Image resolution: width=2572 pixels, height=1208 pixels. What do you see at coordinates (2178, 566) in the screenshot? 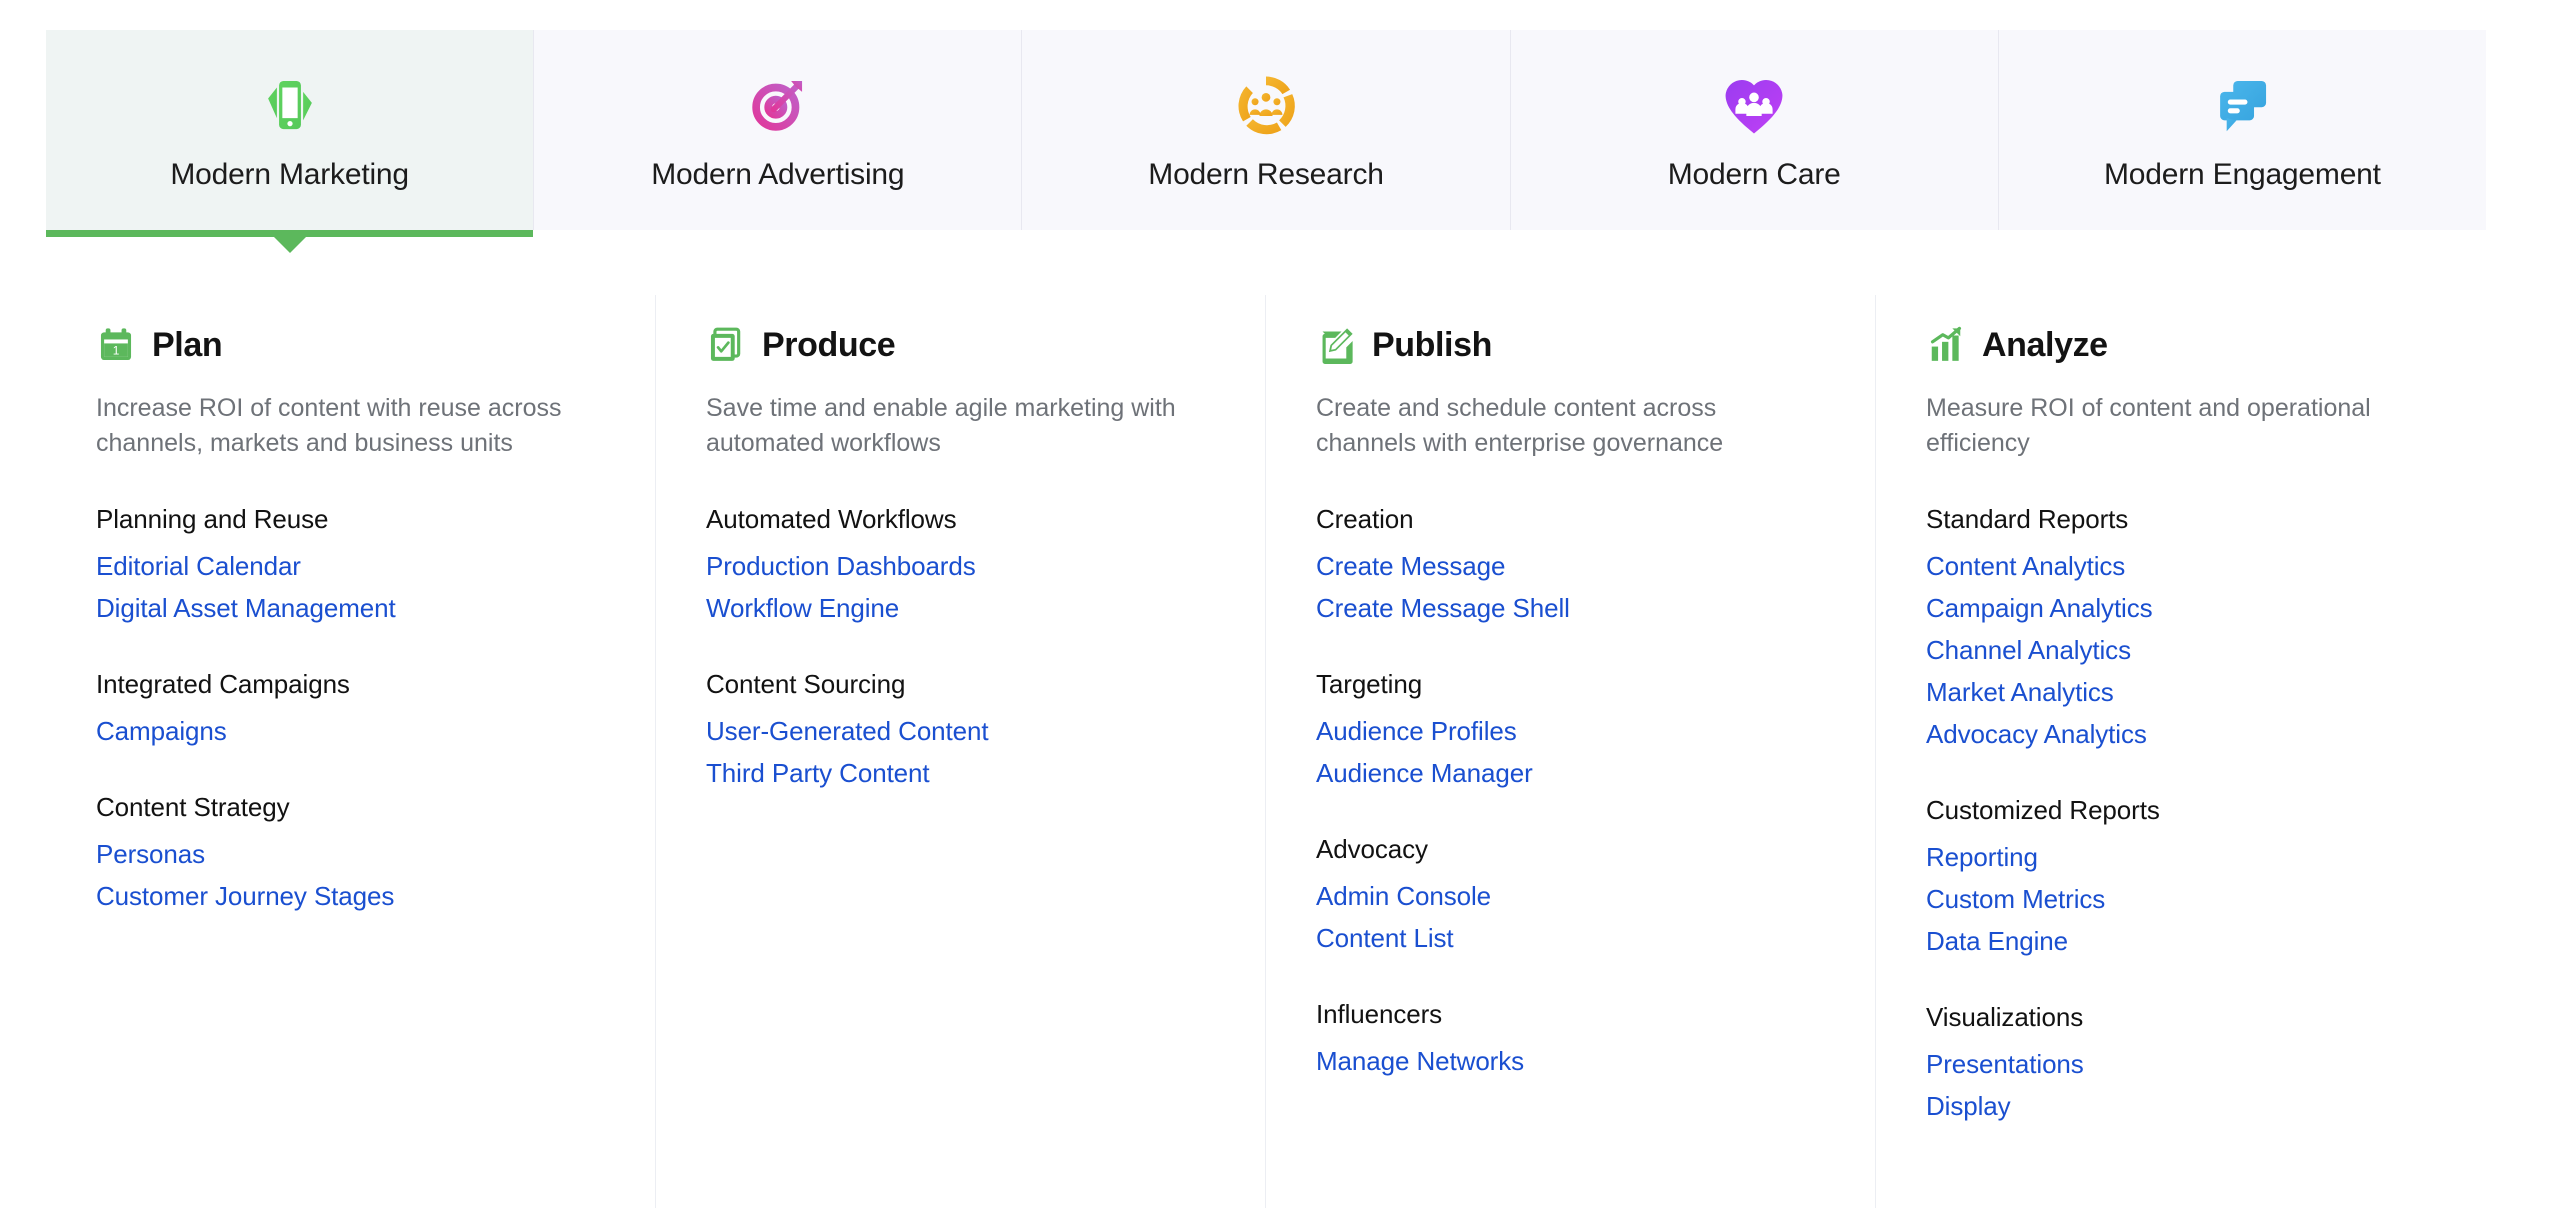
I see `menu-link: Content Analytics` at bounding box center [2178, 566].